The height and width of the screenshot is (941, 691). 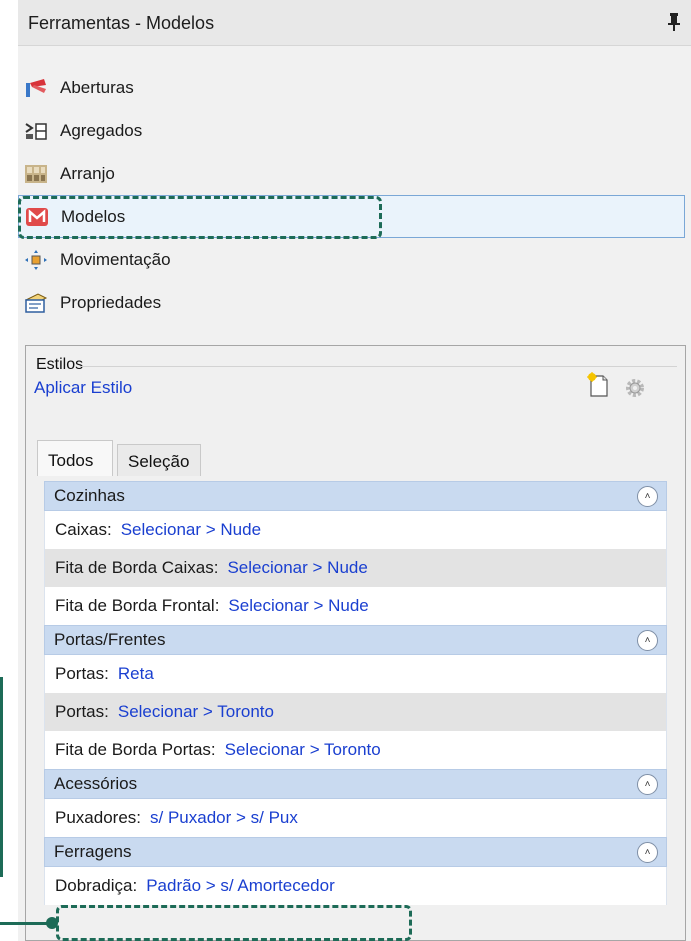 I want to click on menu-item-movimentacao: Movimentação, so click(x=354, y=259).